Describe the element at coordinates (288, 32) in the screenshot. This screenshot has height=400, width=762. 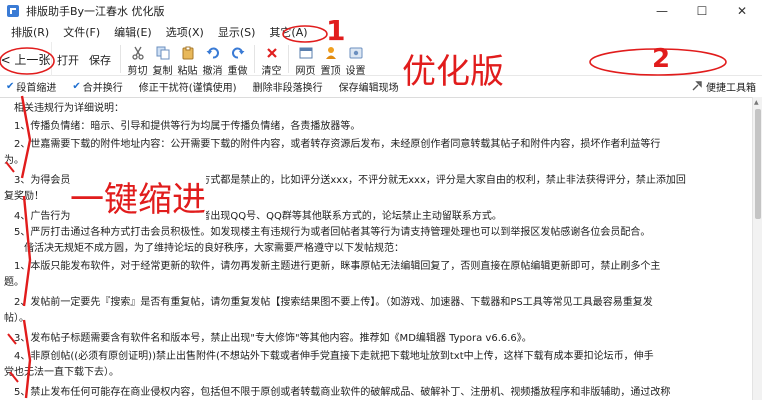
I see `menu-other: 其它(A)` at that location.